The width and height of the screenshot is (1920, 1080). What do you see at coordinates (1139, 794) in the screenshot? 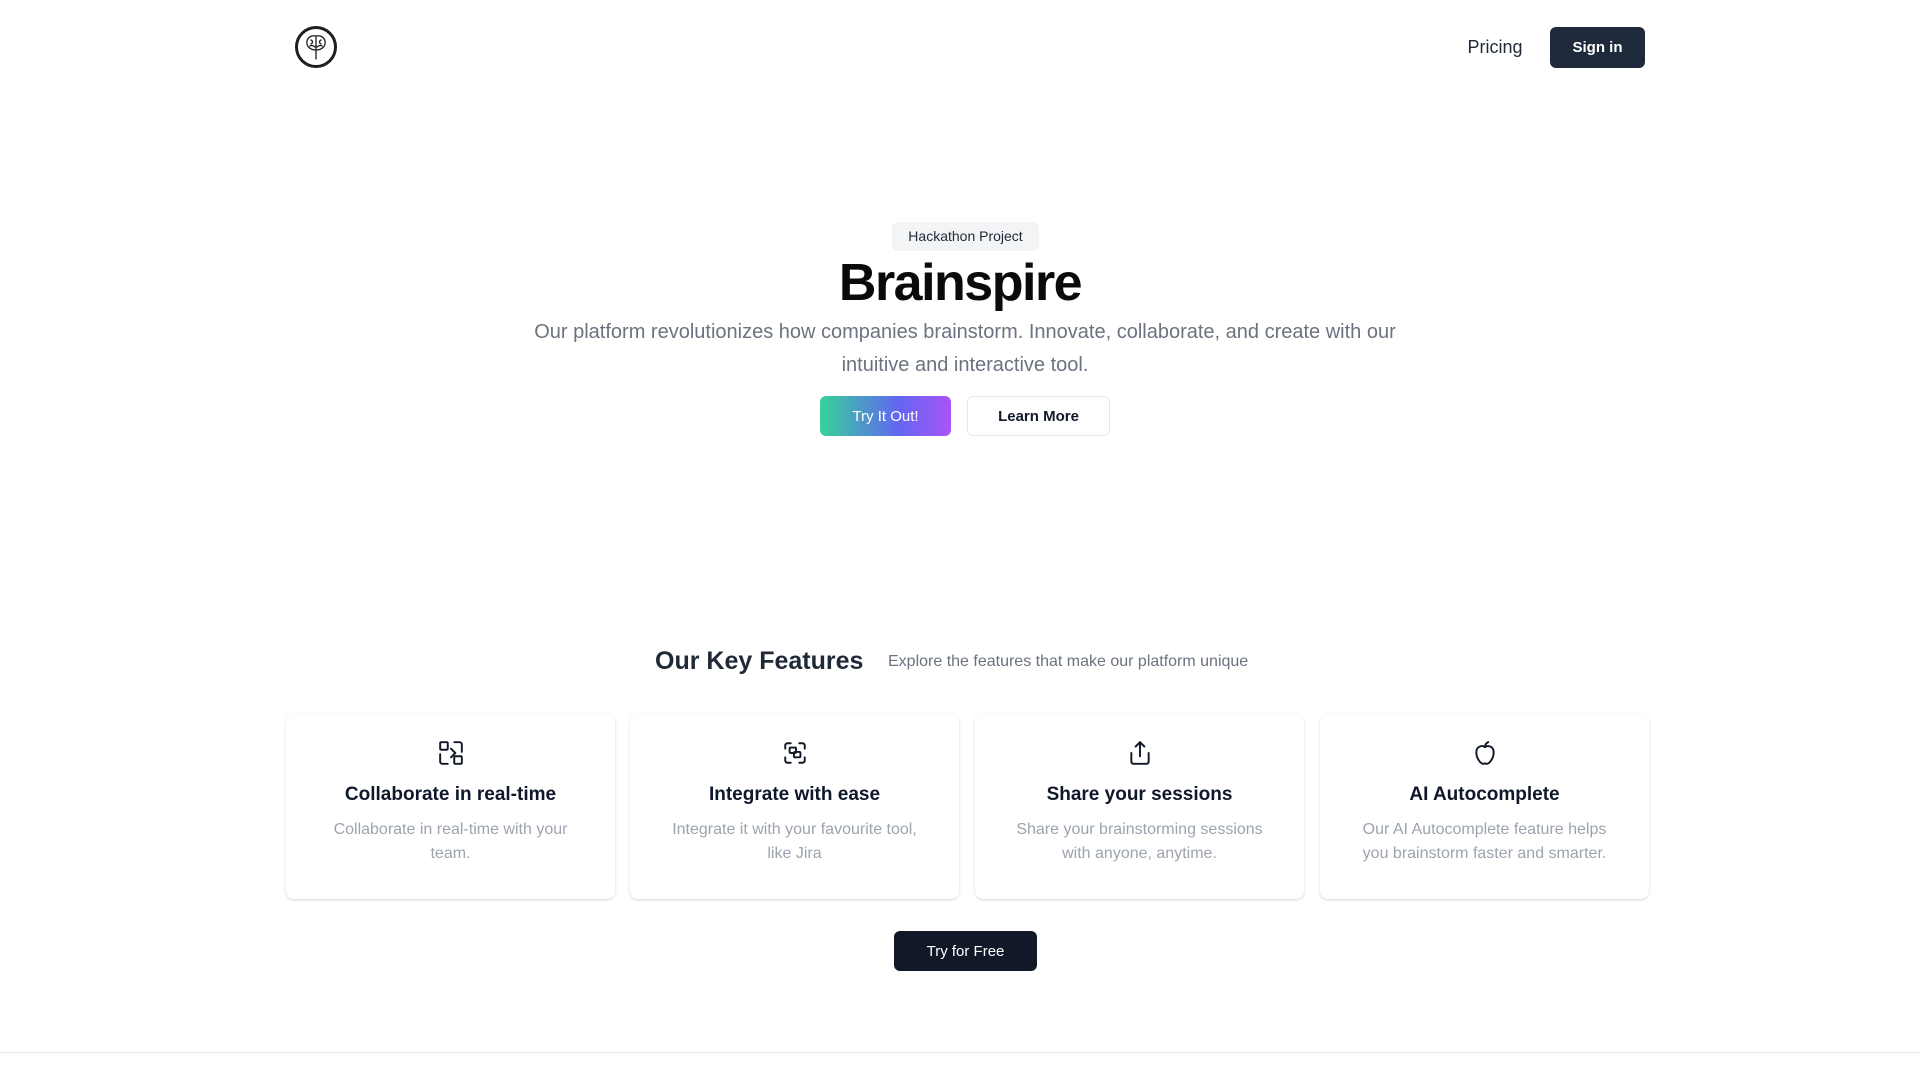
I see `feature-title: Share your sessions` at bounding box center [1139, 794].